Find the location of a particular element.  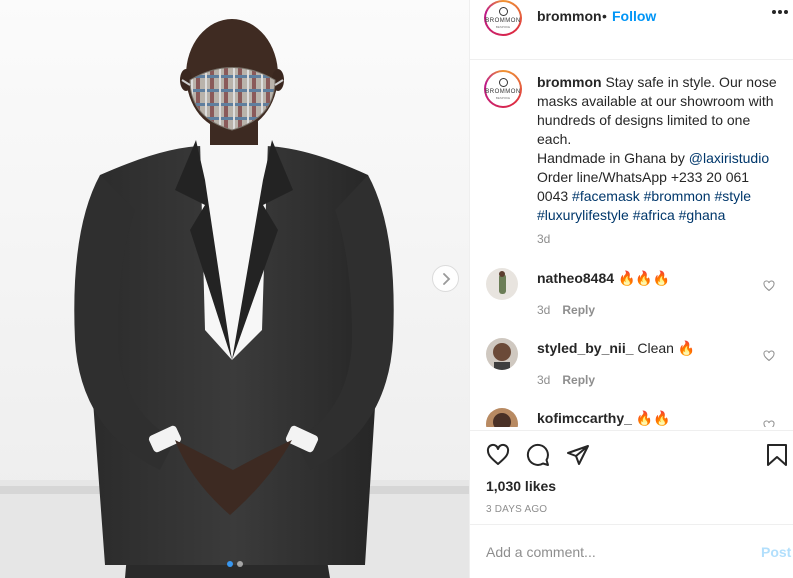

carousel-indicator is located at coordinates (234, 564).